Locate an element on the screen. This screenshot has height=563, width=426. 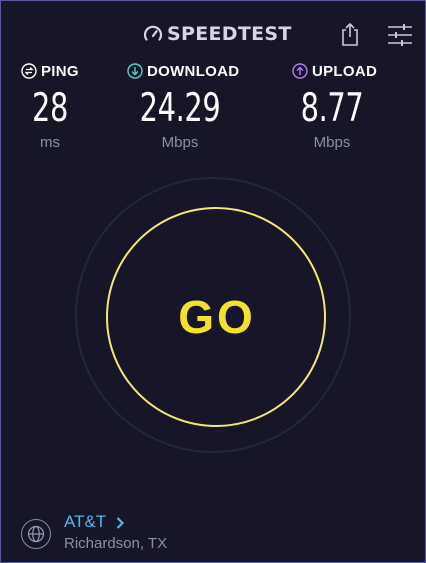
download-unit: Mbps is located at coordinates (180, 142).